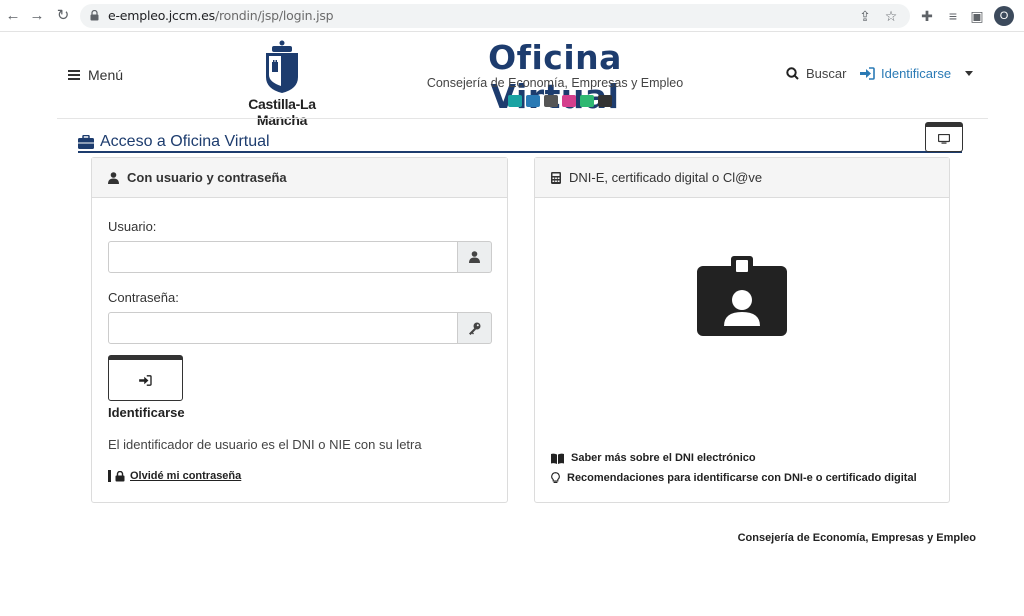  I want to click on section-title: Acceso a Oficina Virtual, so click(174, 142).